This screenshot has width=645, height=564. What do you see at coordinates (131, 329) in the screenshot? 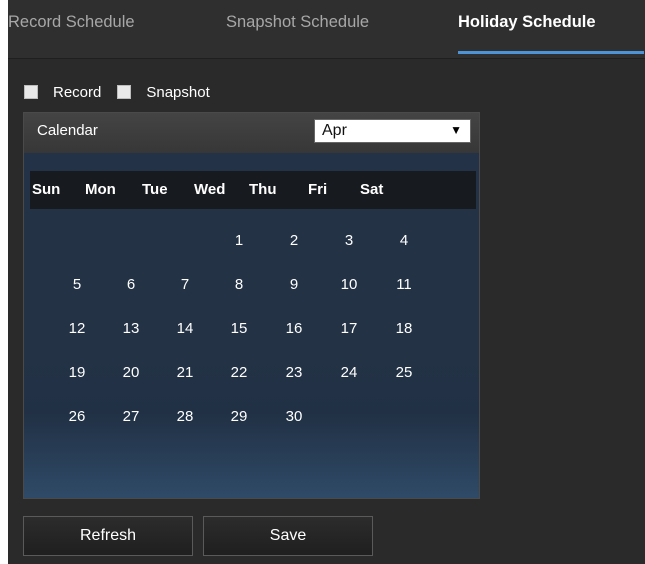
I see `date-cell: 13` at bounding box center [131, 329].